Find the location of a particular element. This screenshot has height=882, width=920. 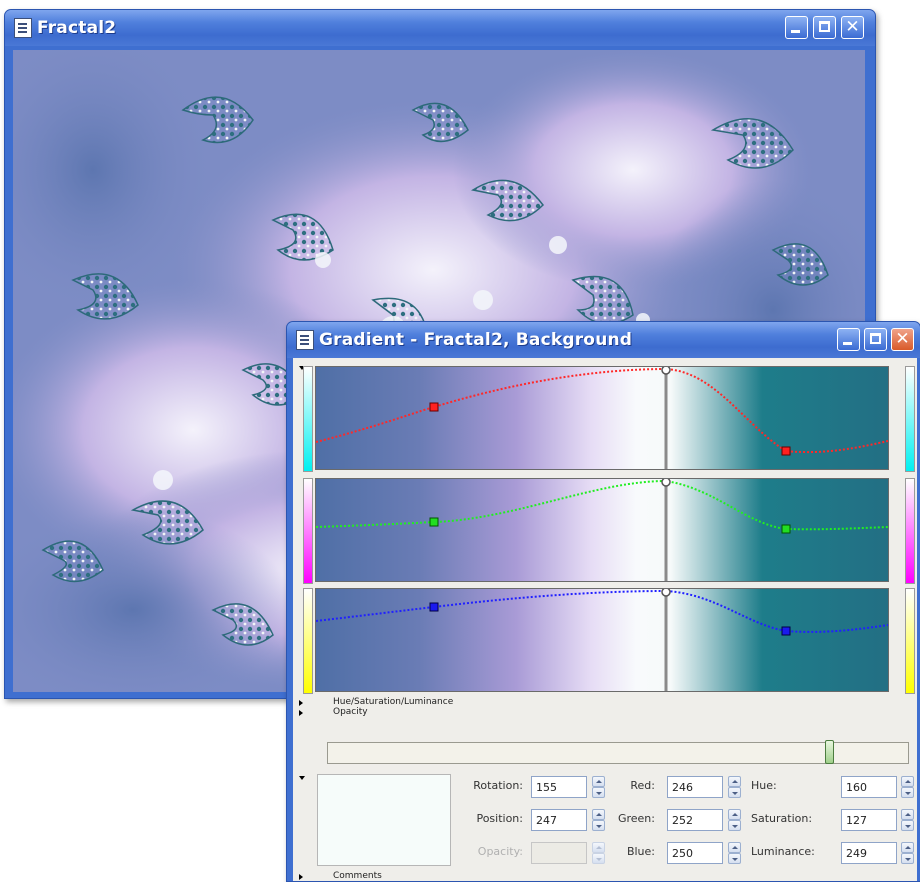

green-gradient-curve-area is located at coordinates (602, 530).